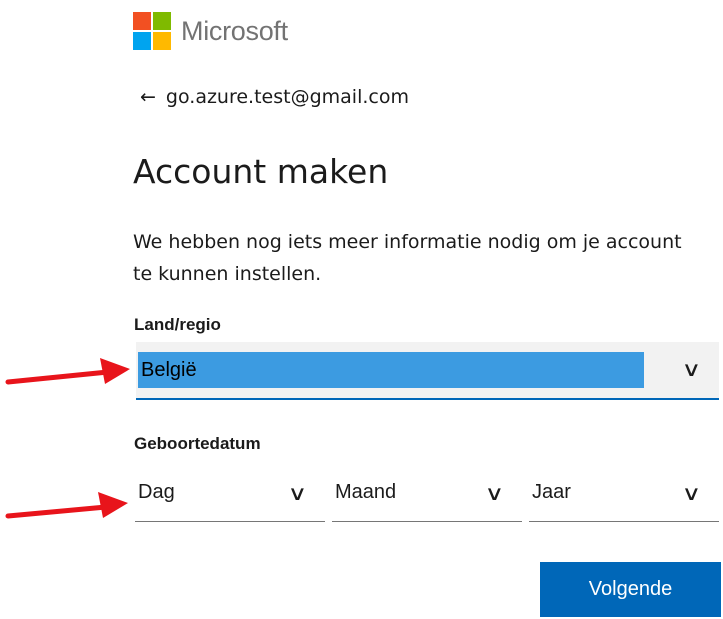  Describe the element at coordinates (177, 324) in the screenshot. I see `country-label: Land/regio` at that location.